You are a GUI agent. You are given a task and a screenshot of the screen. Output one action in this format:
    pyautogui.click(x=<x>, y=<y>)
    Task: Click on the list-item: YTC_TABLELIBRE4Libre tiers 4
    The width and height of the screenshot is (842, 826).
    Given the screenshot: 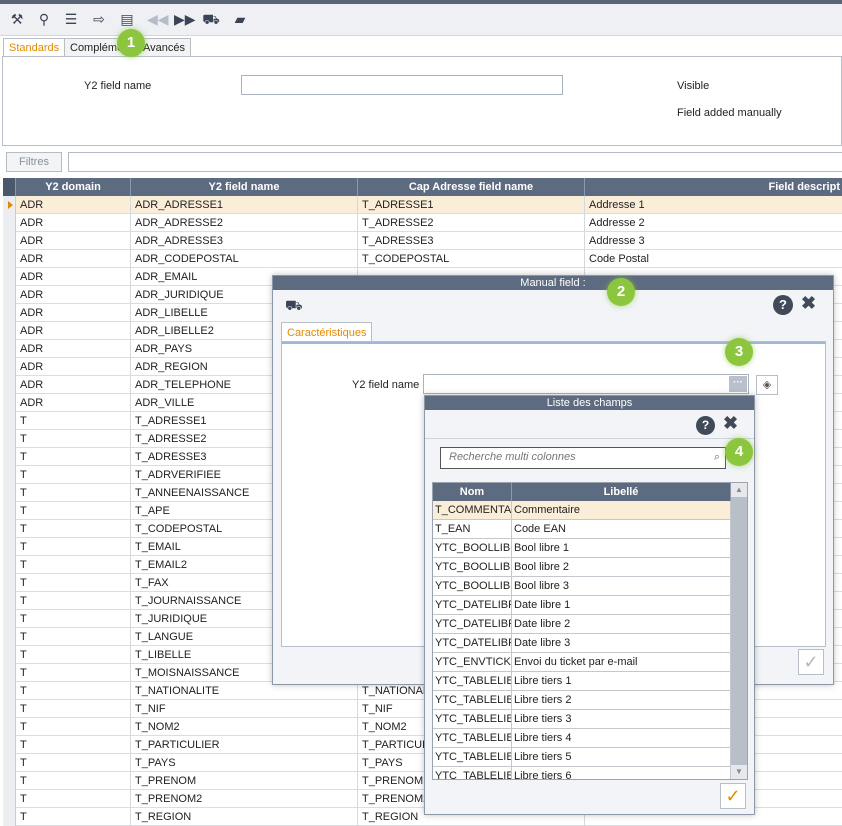 What is the action you would take?
    pyautogui.click(x=582, y=738)
    